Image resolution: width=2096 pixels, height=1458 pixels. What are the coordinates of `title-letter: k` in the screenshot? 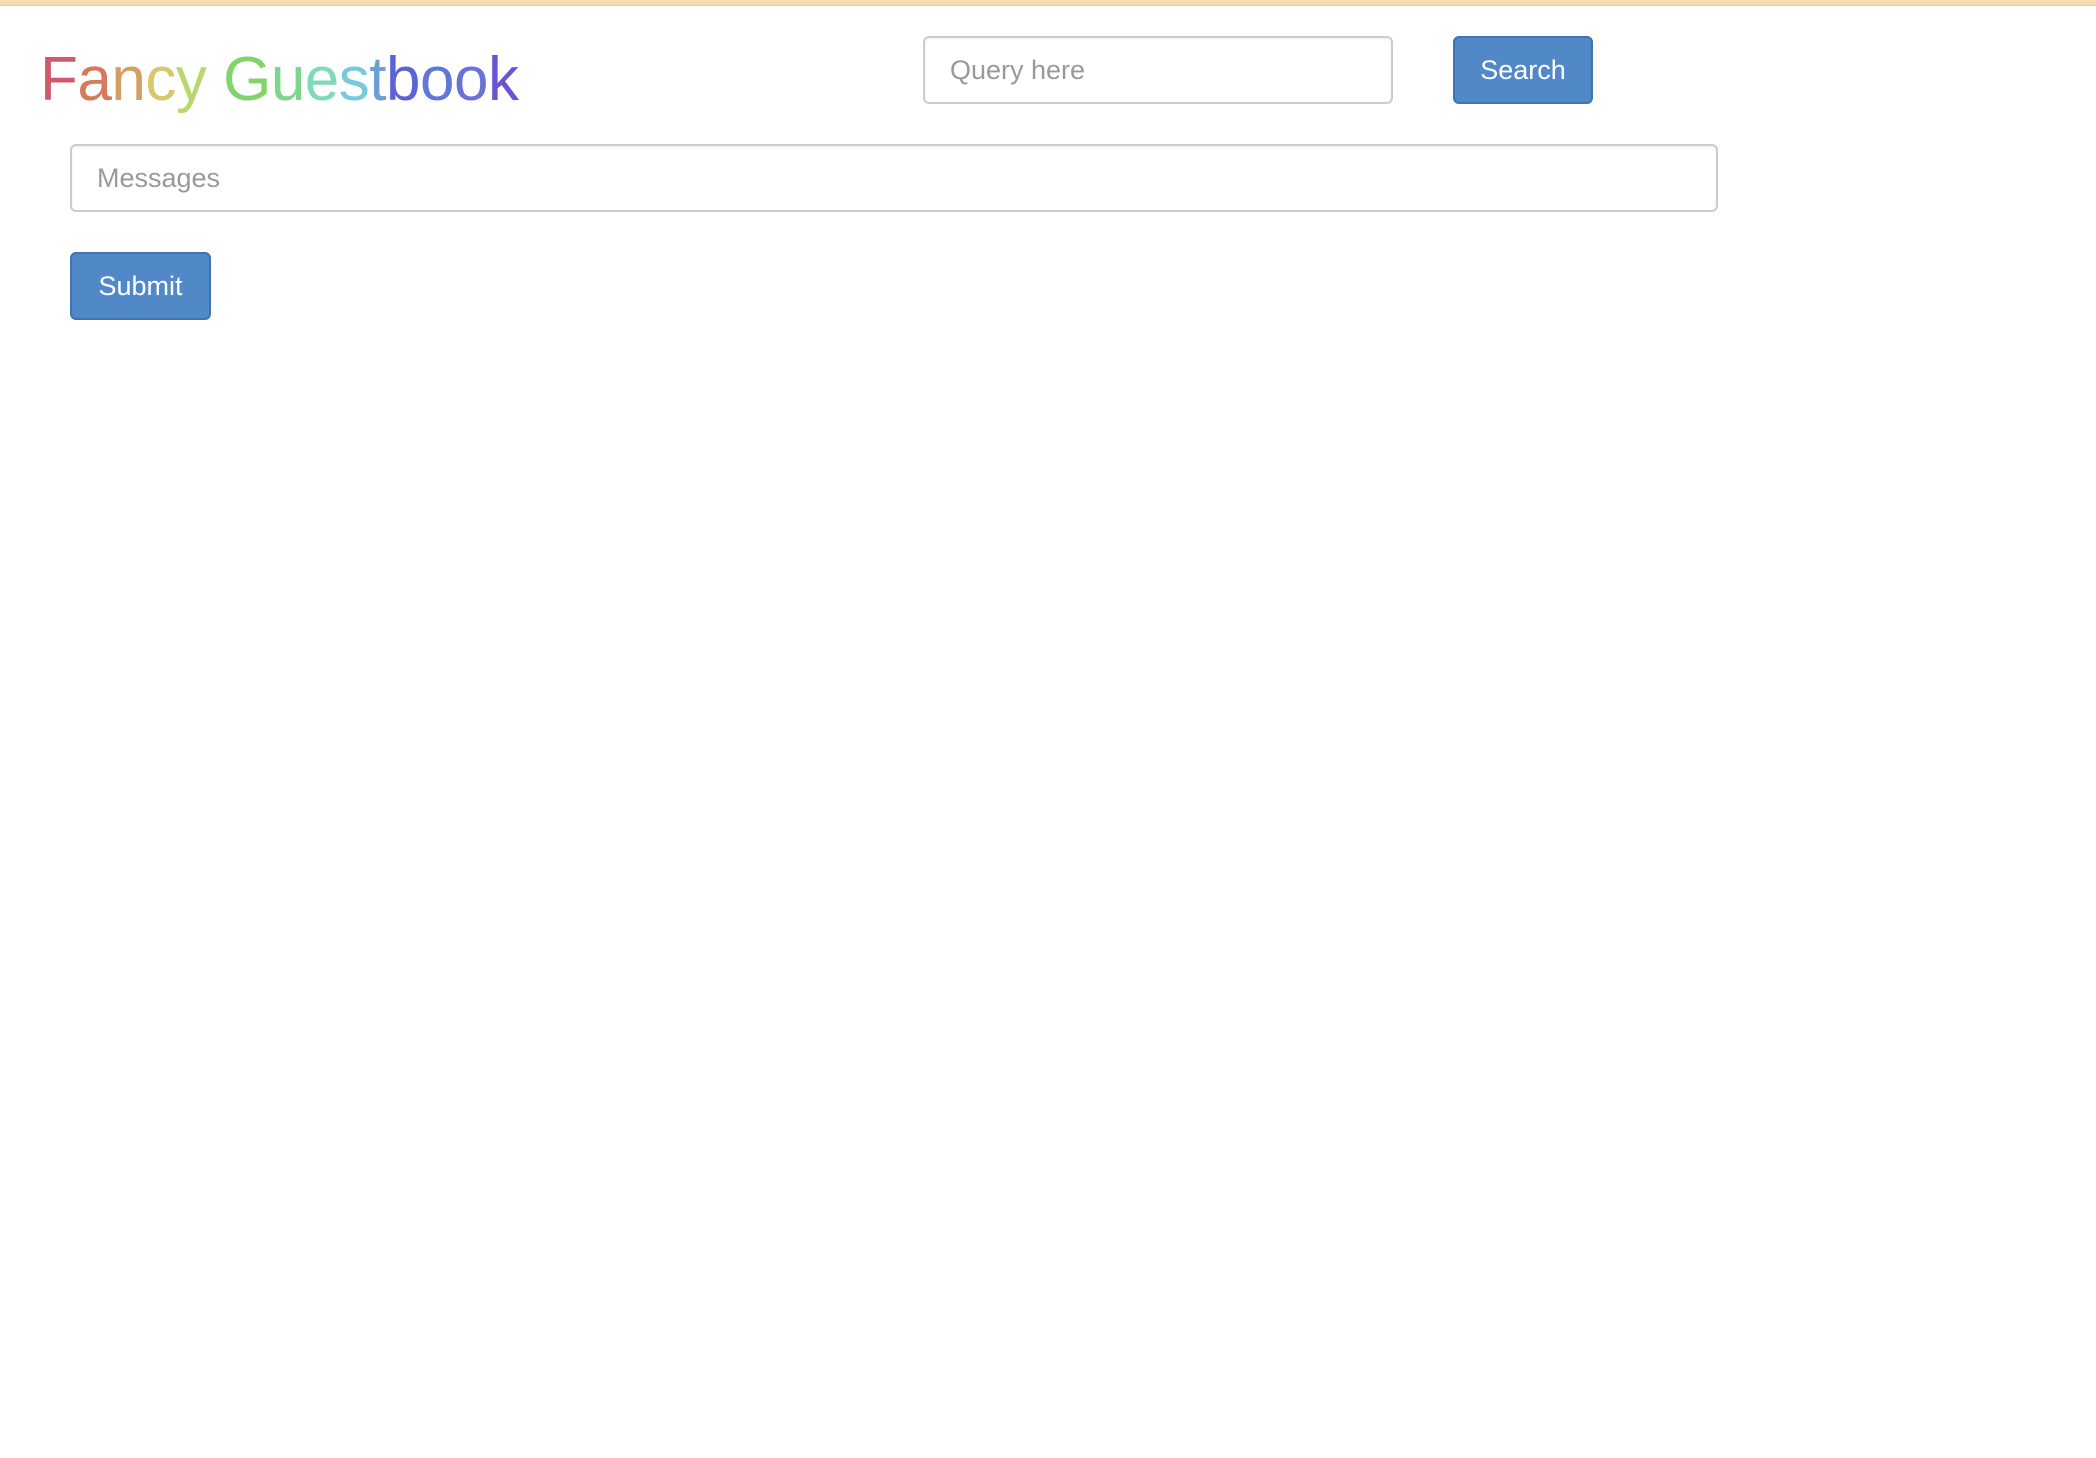 It's located at (503, 79).